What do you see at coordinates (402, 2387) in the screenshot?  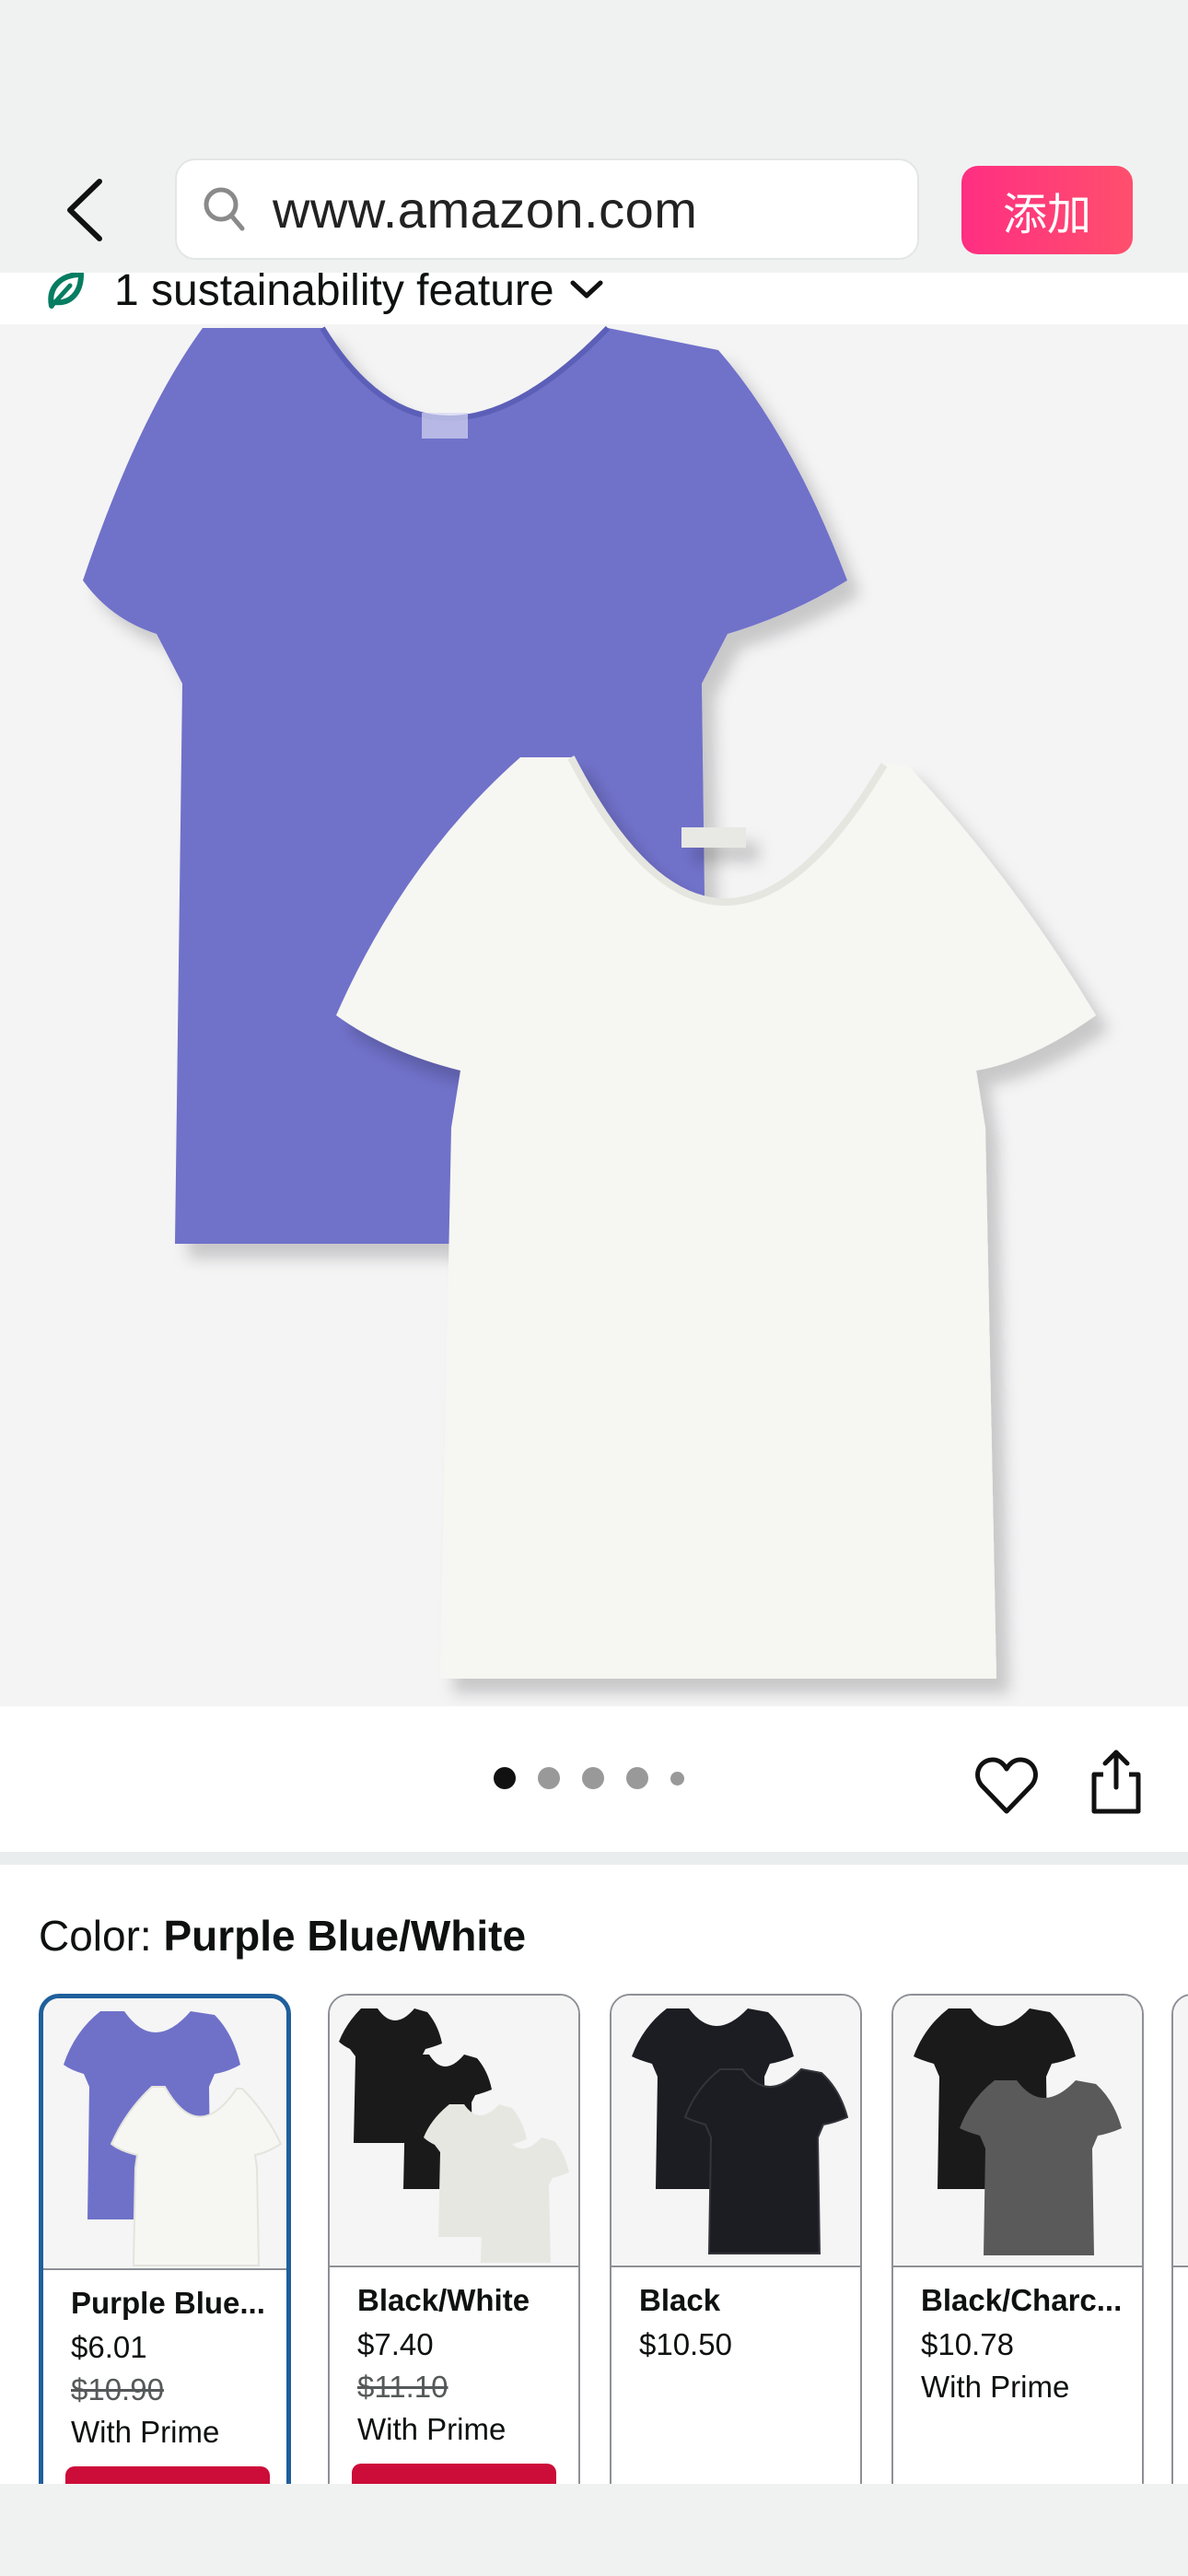 I see `swatch-list-price: $11.10` at bounding box center [402, 2387].